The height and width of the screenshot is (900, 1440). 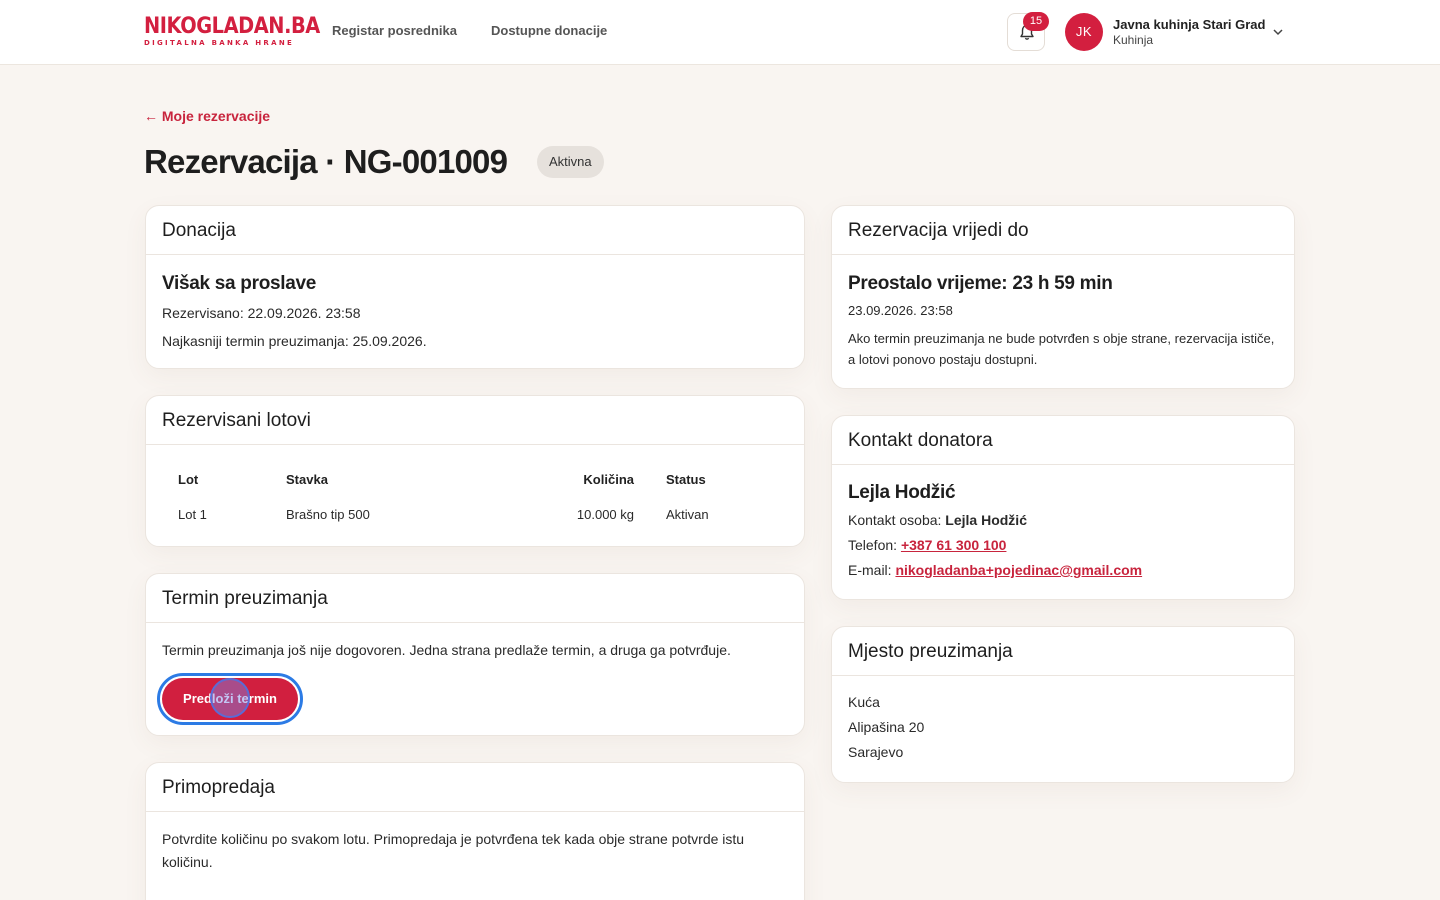 What do you see at coordinates (902, 492) in the screenshot?
I see `donor-name: Lejla Hodžić` at bounding box center [902, 492].